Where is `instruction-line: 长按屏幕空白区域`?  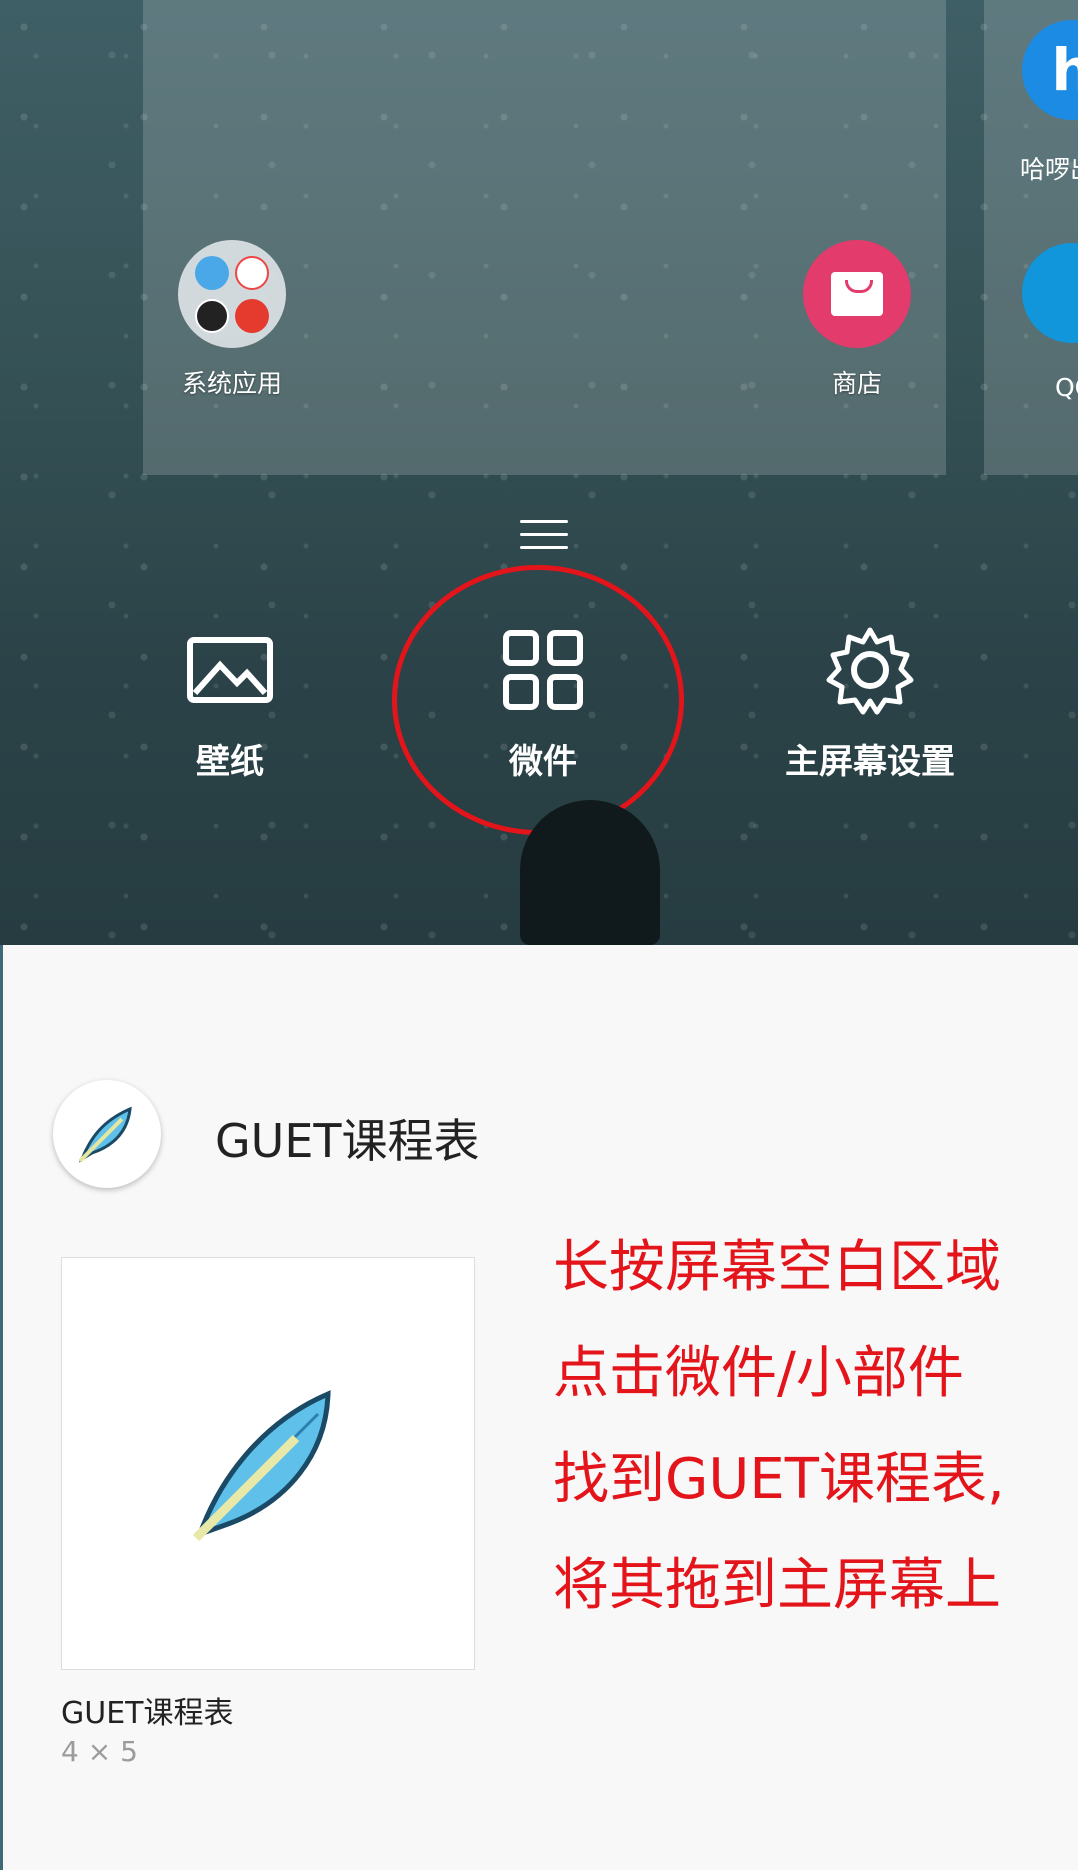
instruction-line: 长按屏幕空白区域 is located at coordinates (777, 1267).